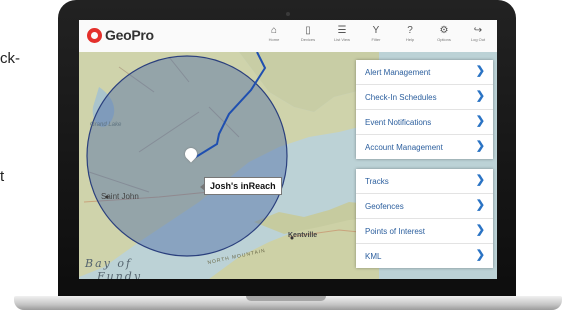 This screenshot has width=574, height=317. I want to click on menu-item-alert-management: Alert Management ❯, so click(424, 72).